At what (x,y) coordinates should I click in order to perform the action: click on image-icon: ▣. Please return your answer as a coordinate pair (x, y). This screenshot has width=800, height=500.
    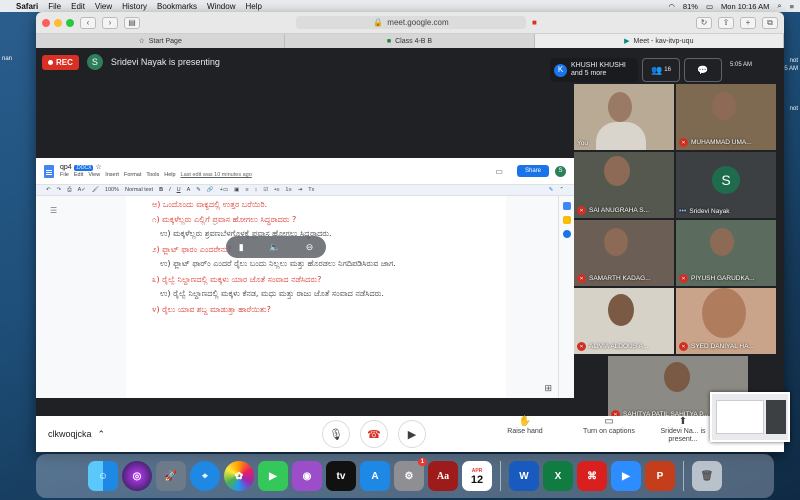
    Looking at the image, I should click on (236, 190).